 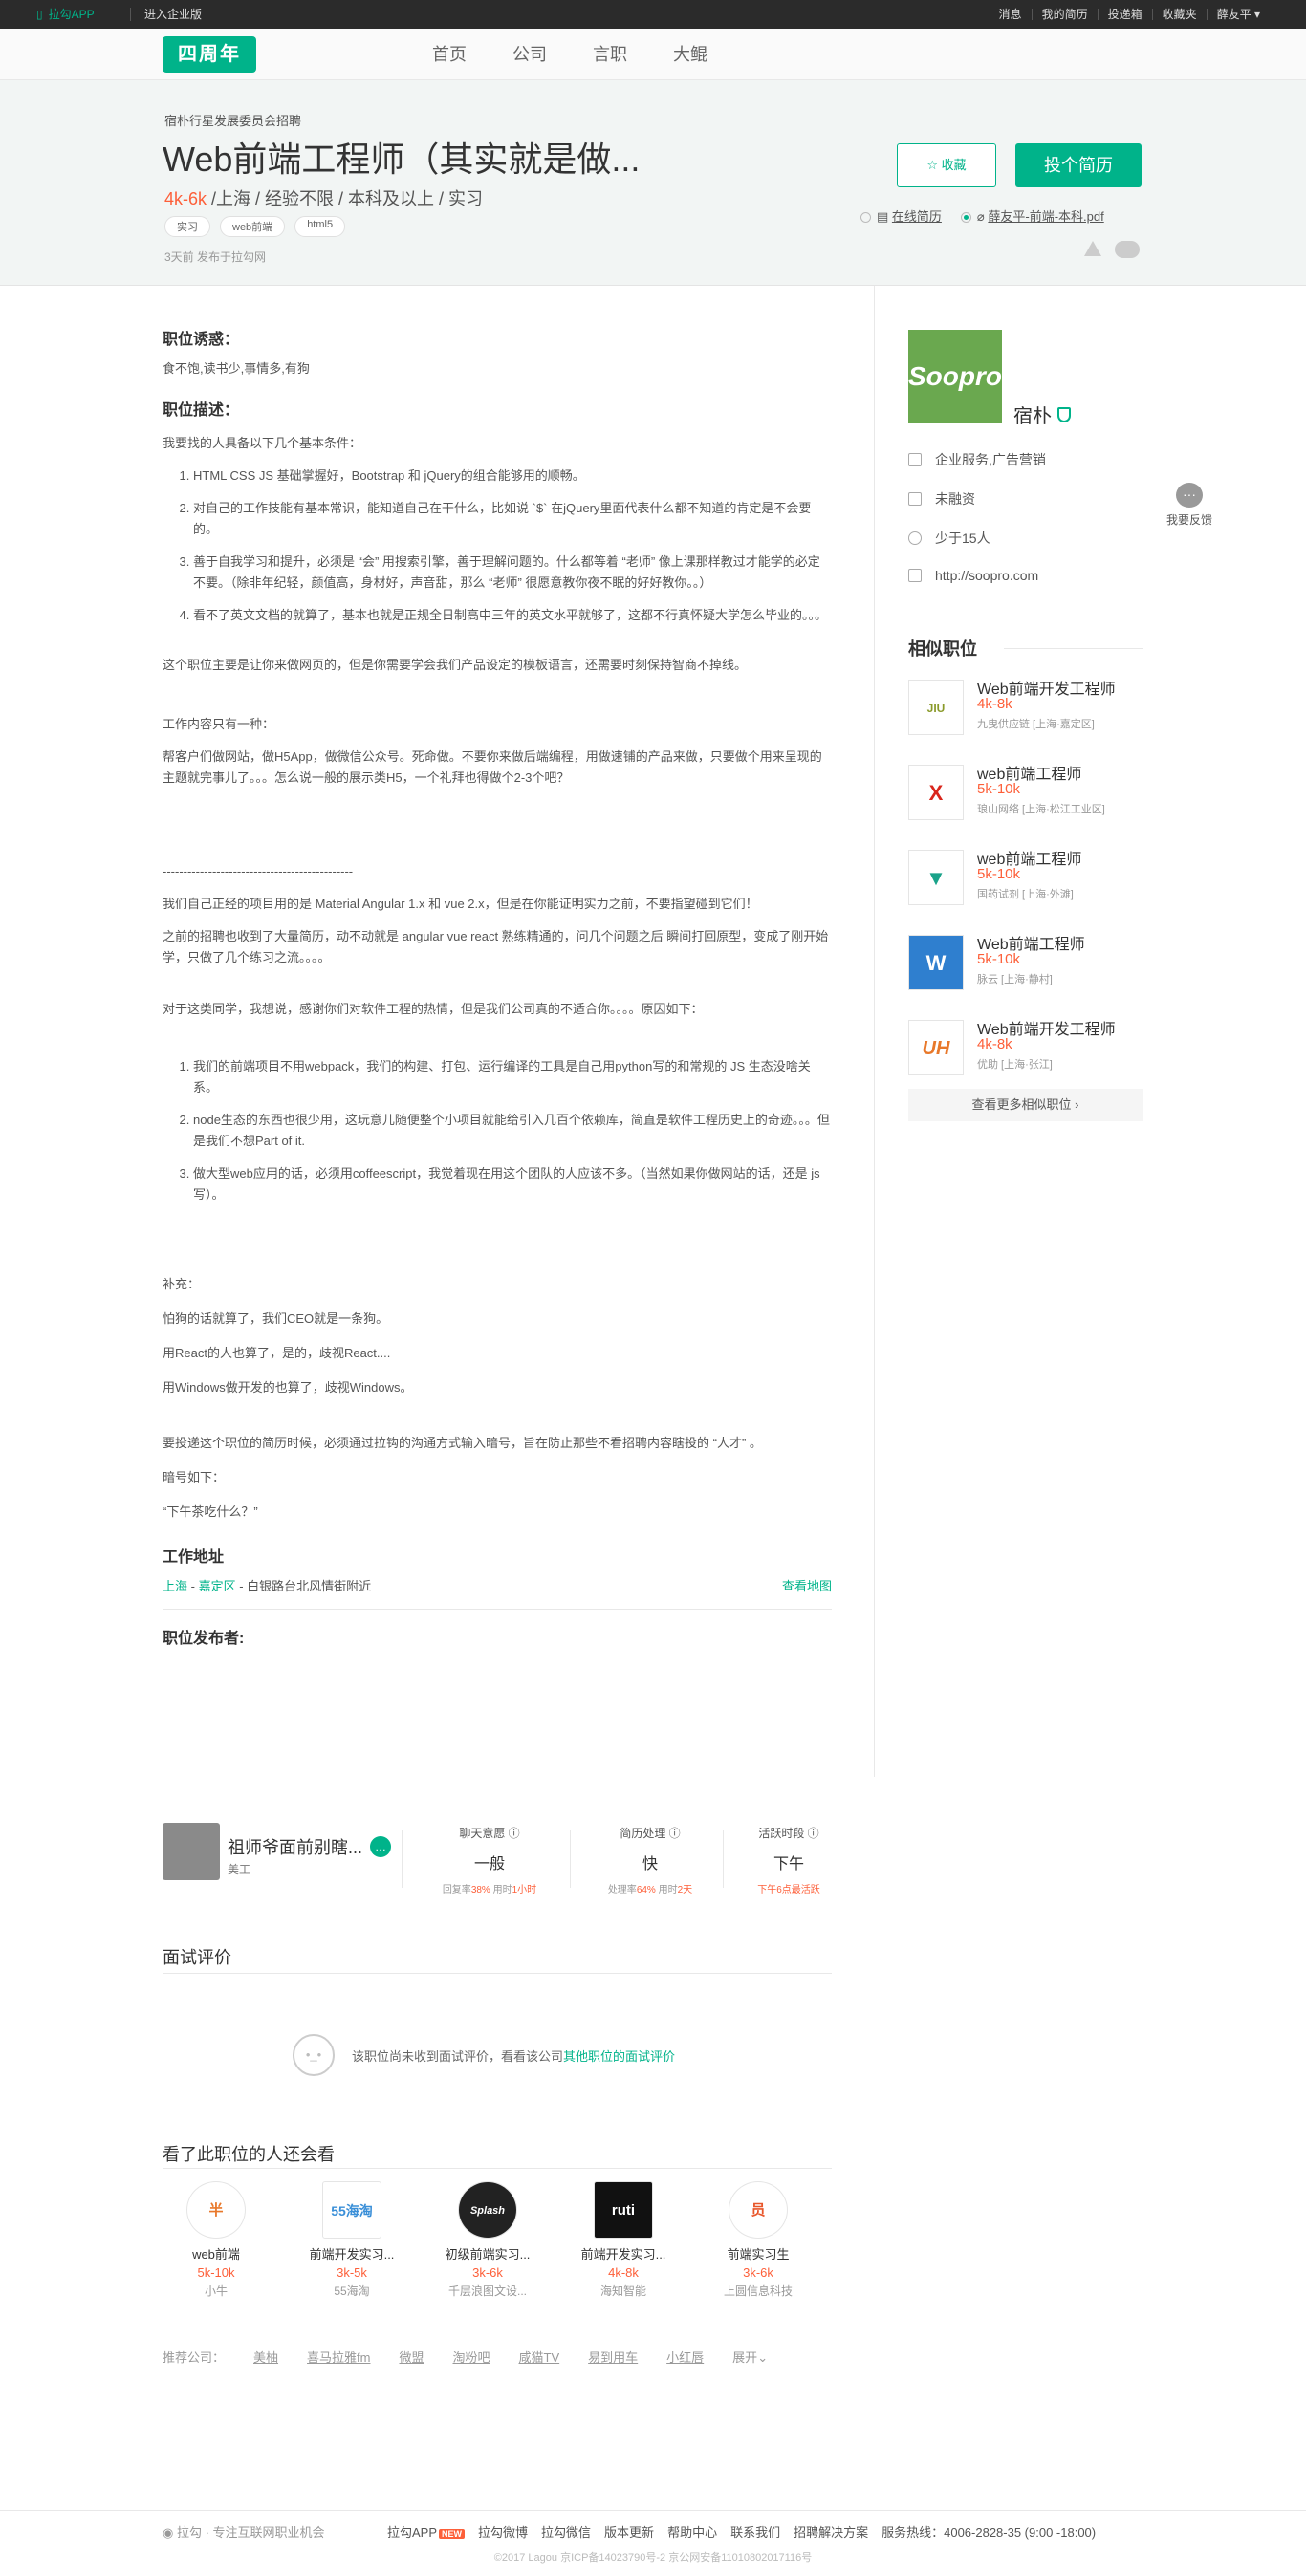 I want to click on footer-link: 拉勾微信, so click(x=566, y=2531).